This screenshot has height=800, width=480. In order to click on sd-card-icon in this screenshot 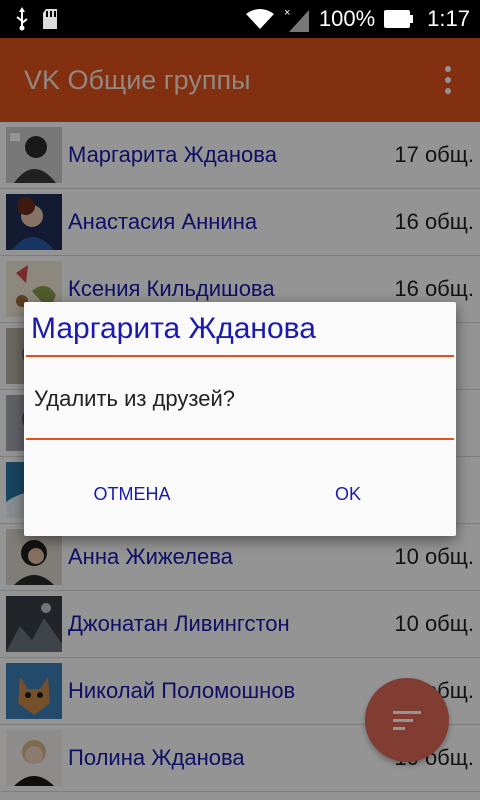, I will do `click(50, 19)`.